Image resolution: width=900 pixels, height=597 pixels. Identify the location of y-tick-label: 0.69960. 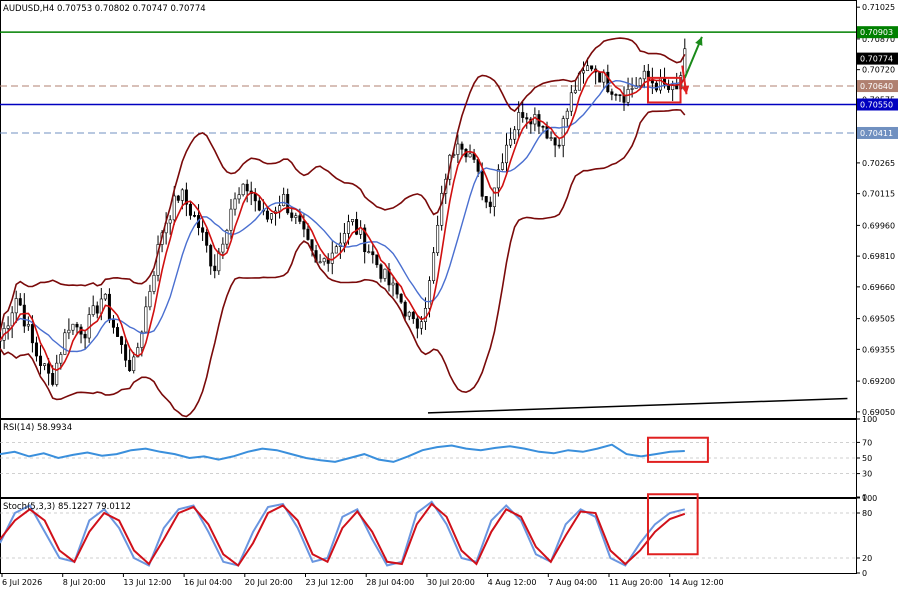
(878, 225).